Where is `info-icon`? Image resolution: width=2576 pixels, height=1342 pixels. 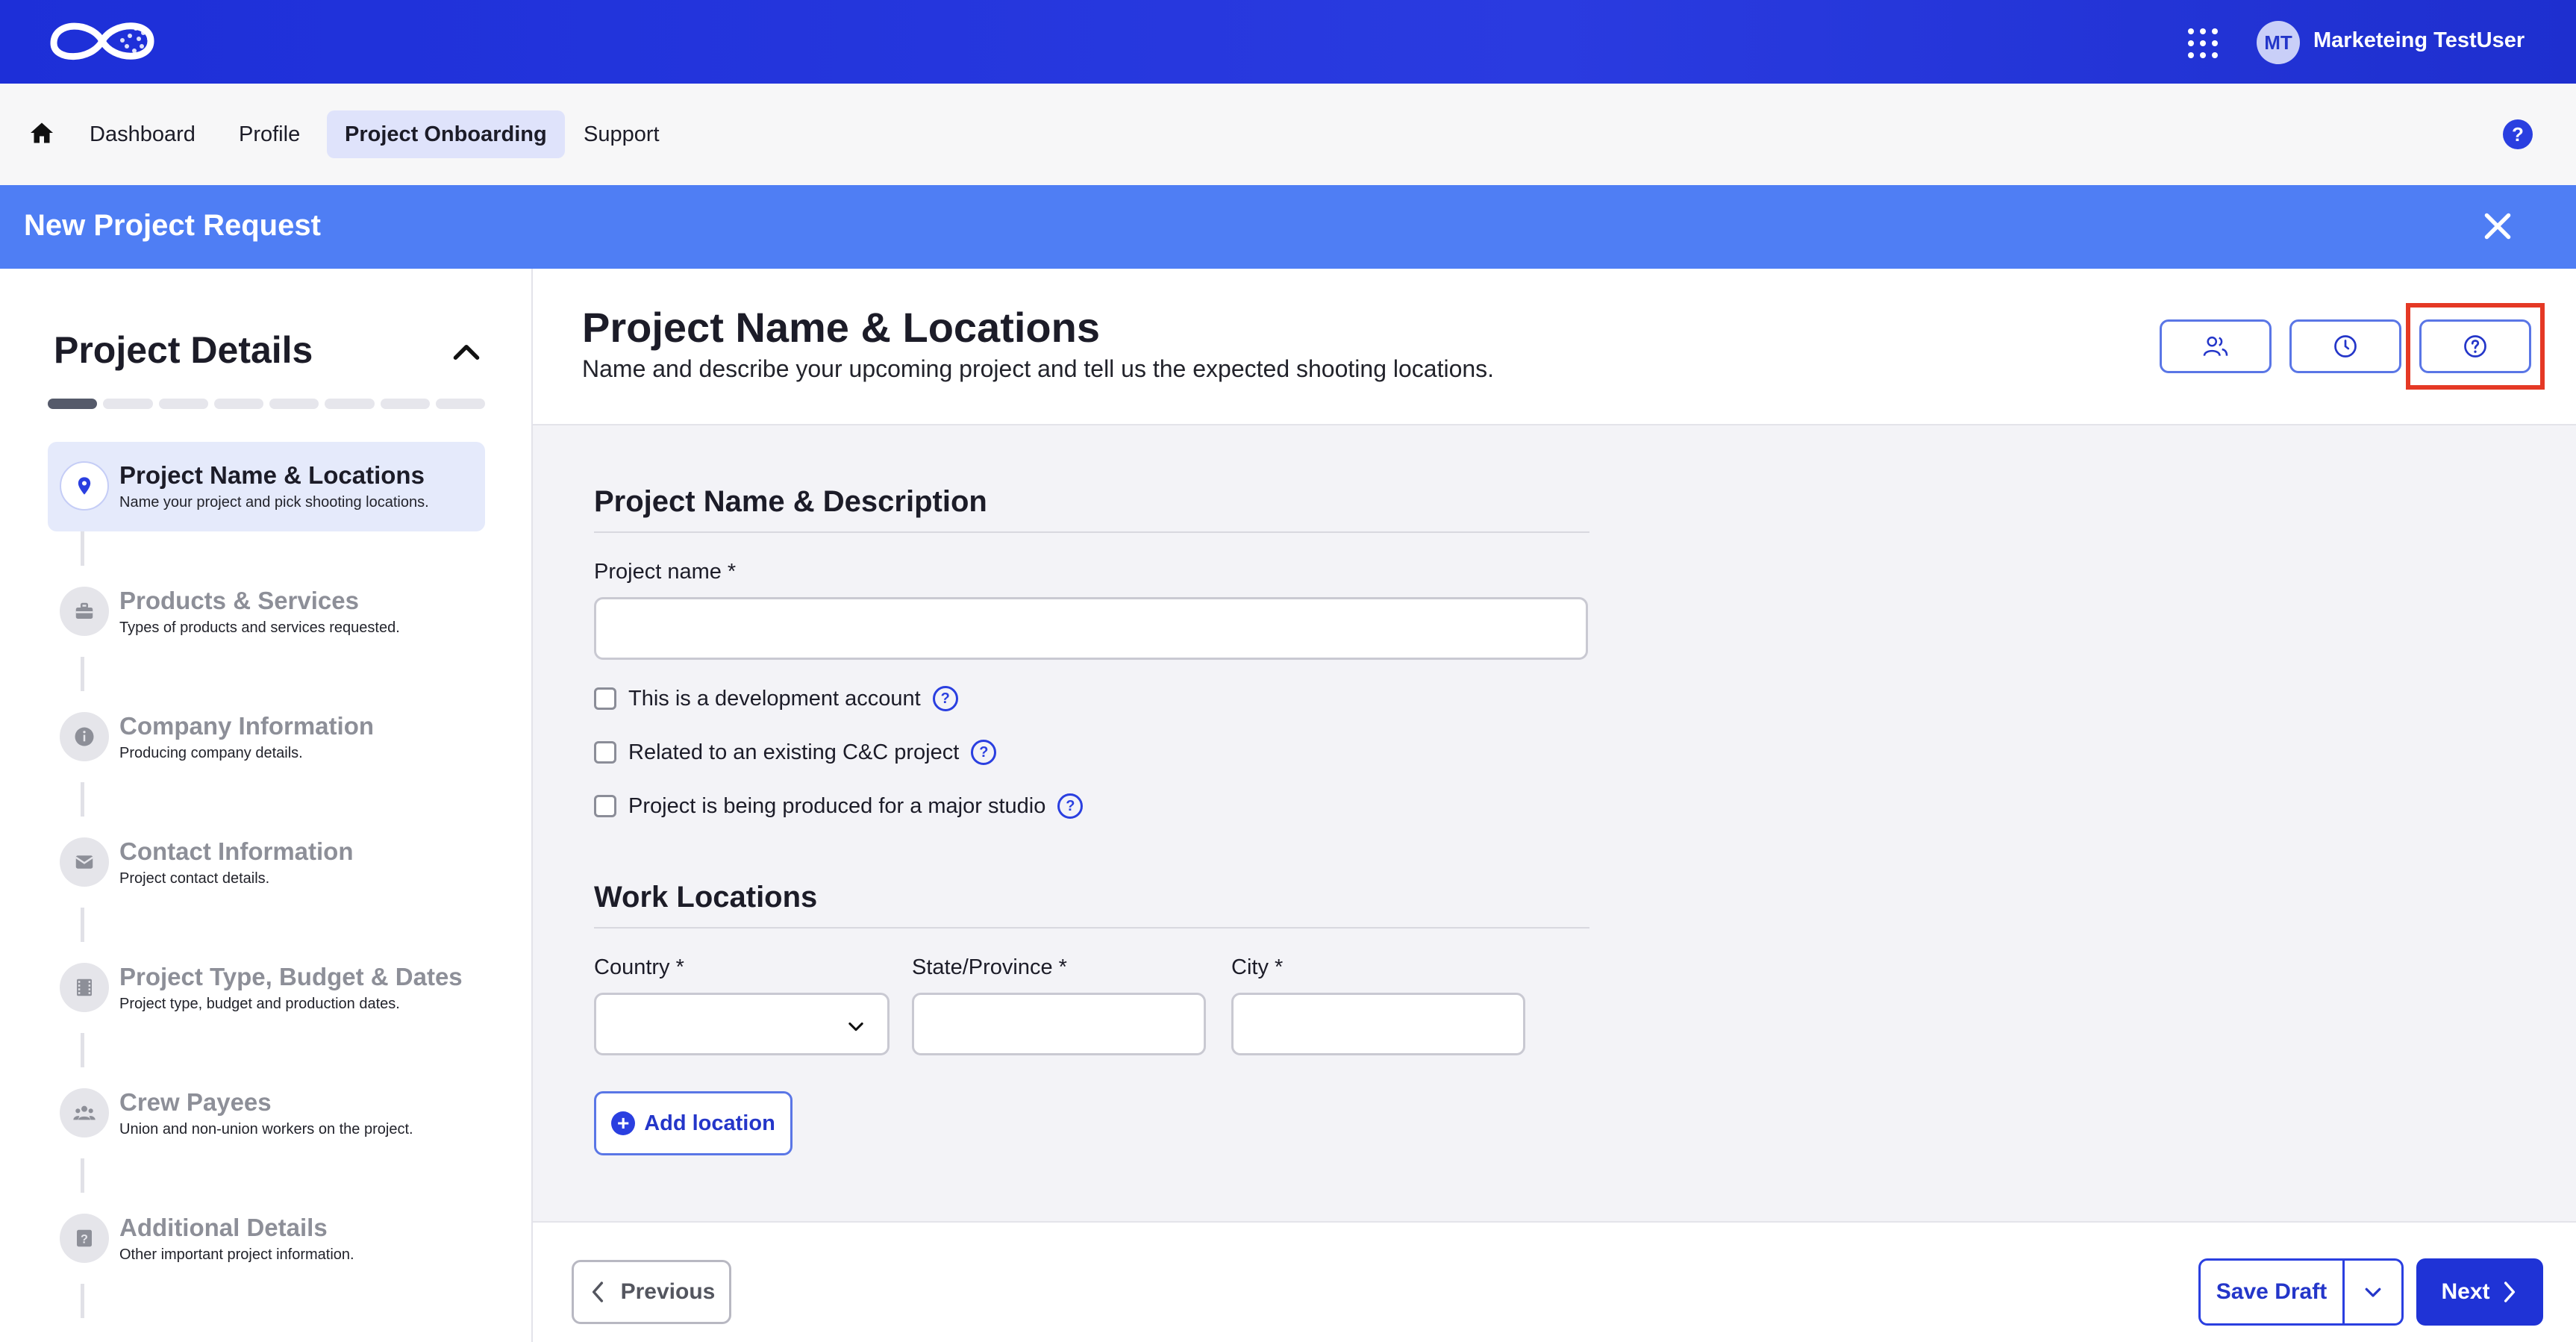 info-icon is located at coordinates (84, 736).